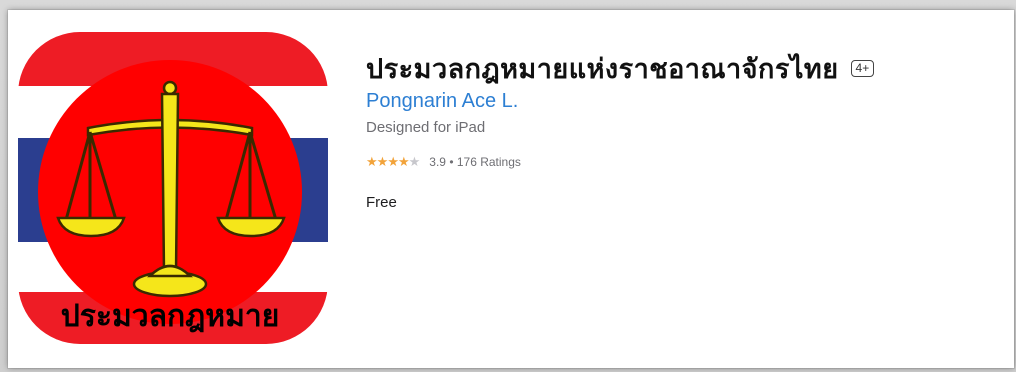 The height and width of the screenshot is (372, 1016). What do you see at coordinates (862, 68) in the screenshot?
I see `age-rating-badge: 4+` at bounding box center [862, 68].